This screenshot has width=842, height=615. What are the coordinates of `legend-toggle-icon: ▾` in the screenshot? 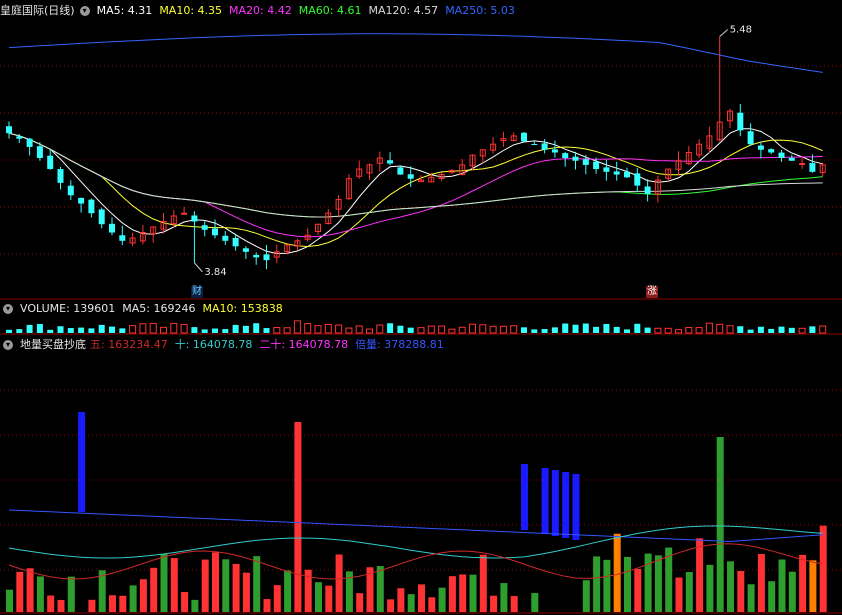 It's located at (84, 11).